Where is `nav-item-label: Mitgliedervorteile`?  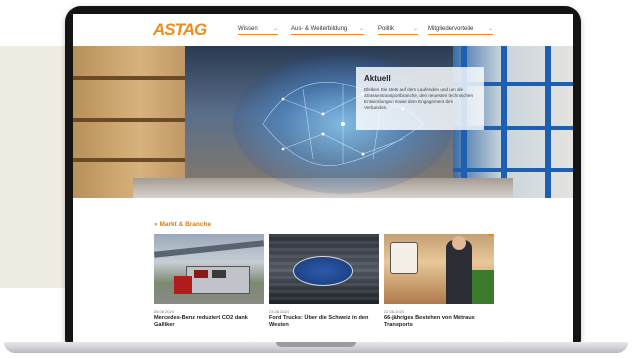
nav-item-label: Mitgliedervorteile is located at coordinates (451, 29).